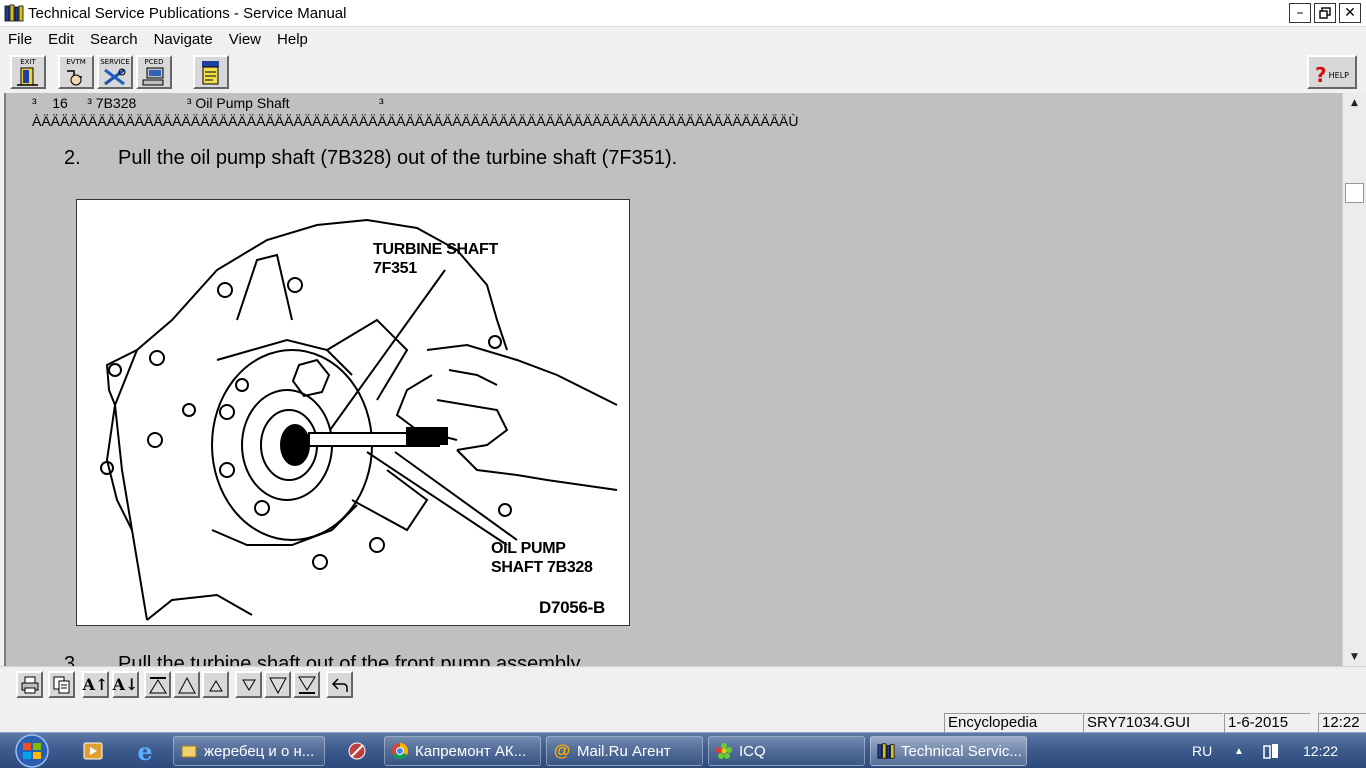 The width and height of the screenshot is (1366, 768). Describe the element at coordinates (72, 158) in the screenshot. I see `step-2-number: 2.` at that location.